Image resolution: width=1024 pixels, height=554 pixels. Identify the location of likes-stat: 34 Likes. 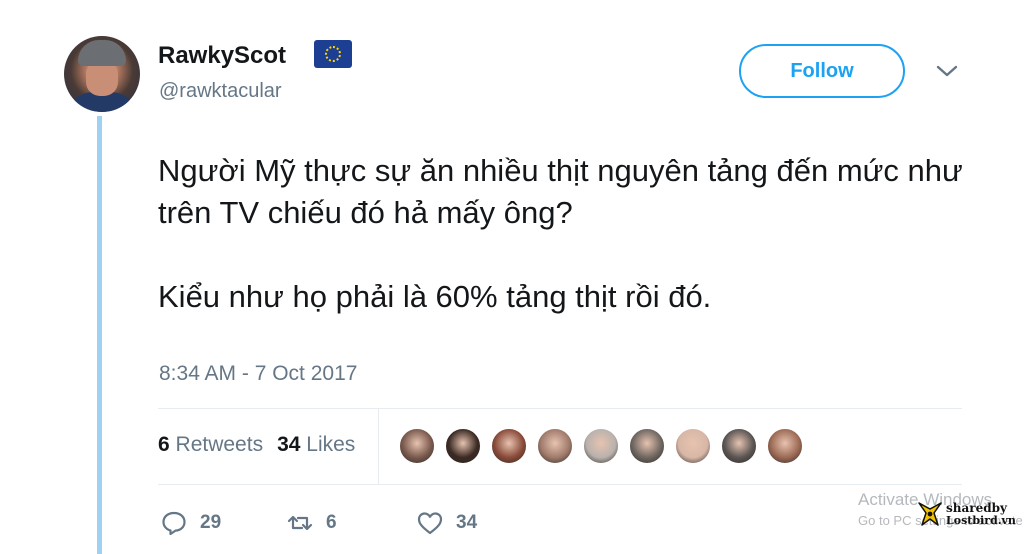
(316, 444).